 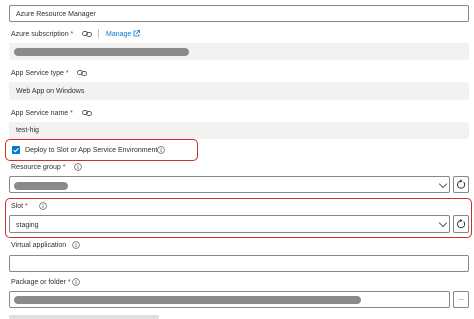 I want to click on package-or-folder-label: Package or folder *, so click(x=41, y=282).